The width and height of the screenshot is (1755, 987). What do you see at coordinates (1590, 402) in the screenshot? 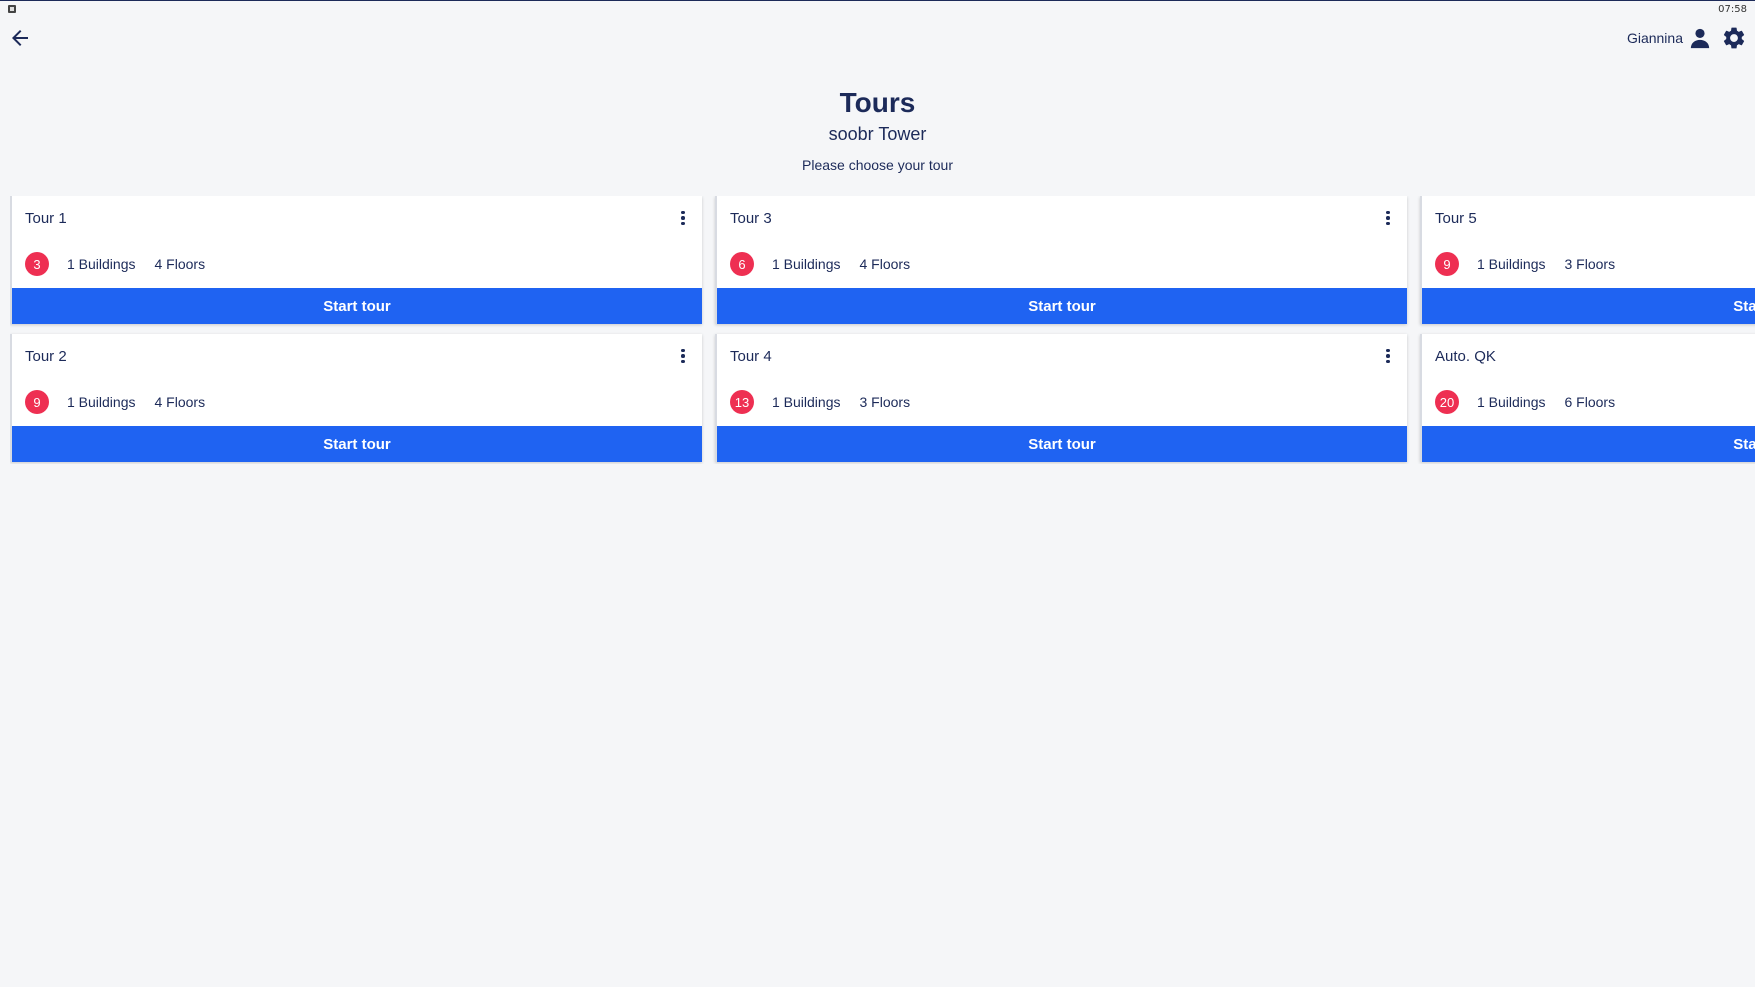
I see `floors-count: 6 Floors` at bounding box center [1590, 402].